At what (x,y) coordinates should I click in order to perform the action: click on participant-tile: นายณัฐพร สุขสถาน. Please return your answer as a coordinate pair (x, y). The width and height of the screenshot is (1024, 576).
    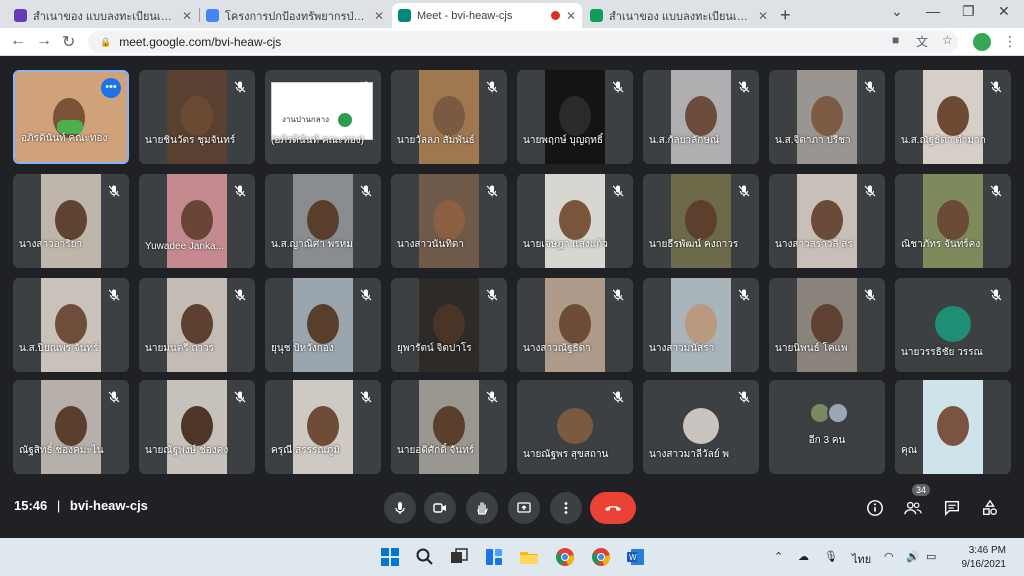
    Looking at the image, I should click on (575, 427).